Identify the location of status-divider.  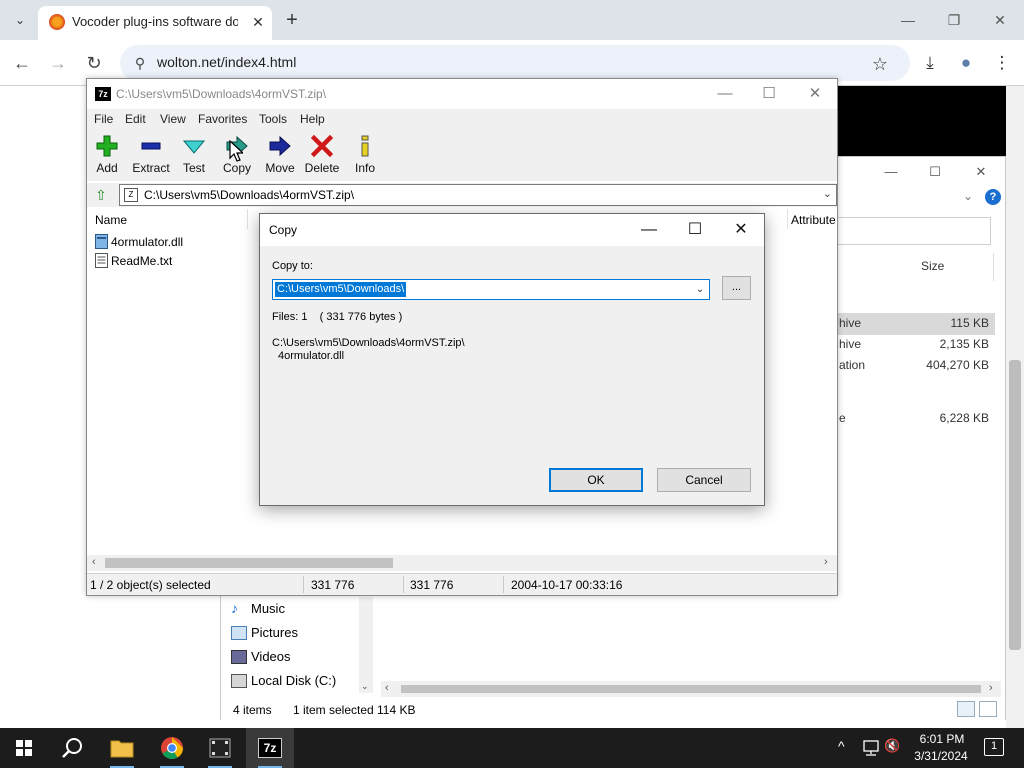
(503, 584).